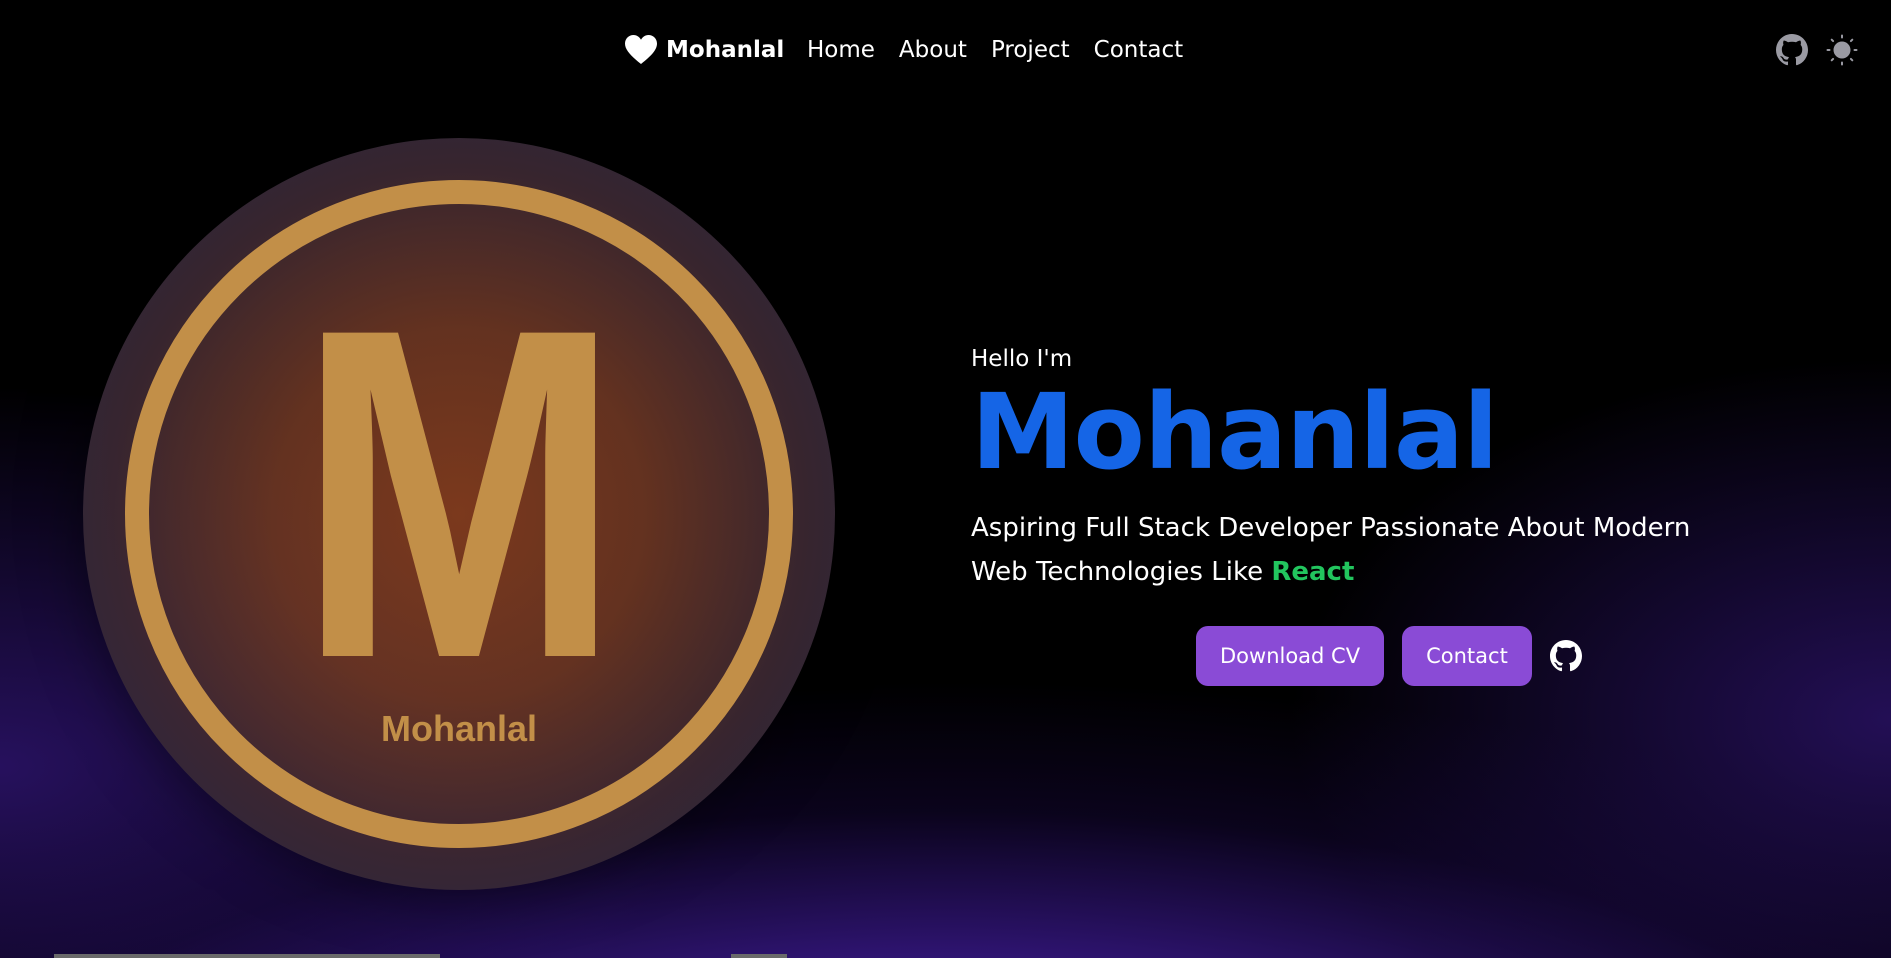 The height and width of the screenshot is (958, 1891). What do you see at coordinates (1842, 50) in the screenshot?
I see `sun-icon` at bounding box center [1842, 50].